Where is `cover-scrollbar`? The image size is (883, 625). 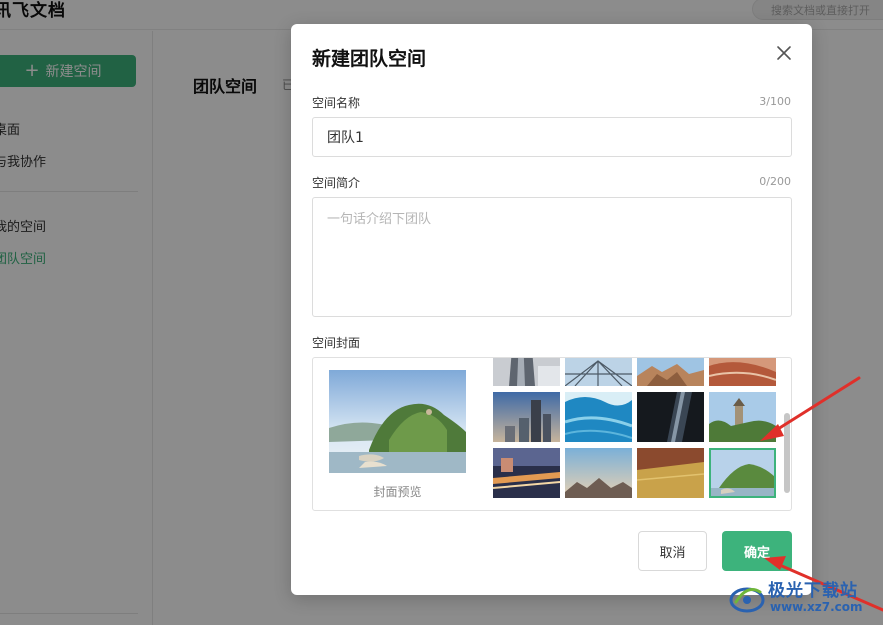
cover-scrollbar is located at coordinates (787, 434).